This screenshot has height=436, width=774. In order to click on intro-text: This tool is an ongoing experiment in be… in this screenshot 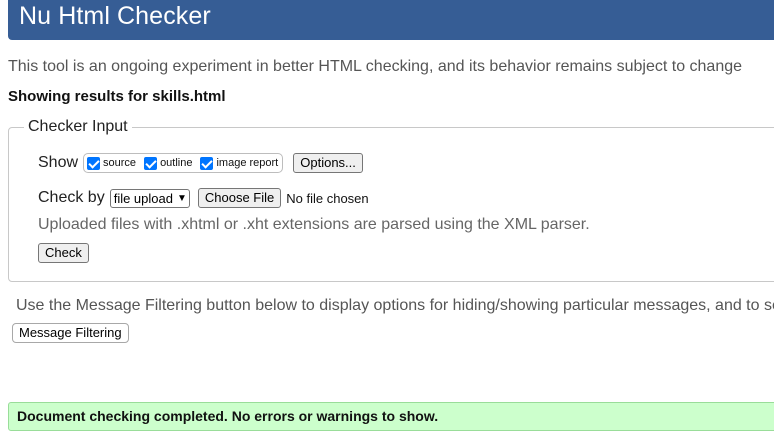, I will do `click(375, 66)`.